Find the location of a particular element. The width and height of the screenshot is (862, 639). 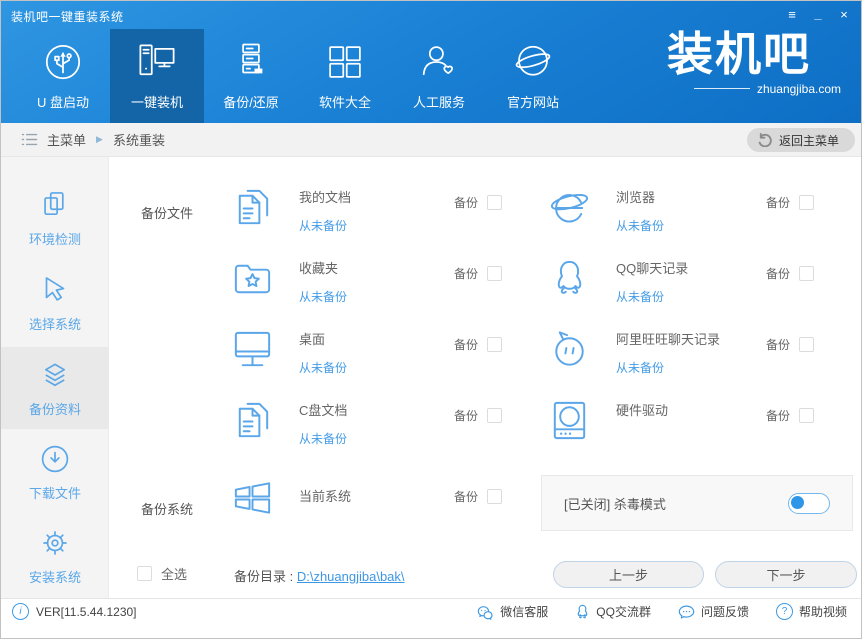

antivirus-mode-label: [已关闭] 杀毒模式 is located at coordinates (615, 504).